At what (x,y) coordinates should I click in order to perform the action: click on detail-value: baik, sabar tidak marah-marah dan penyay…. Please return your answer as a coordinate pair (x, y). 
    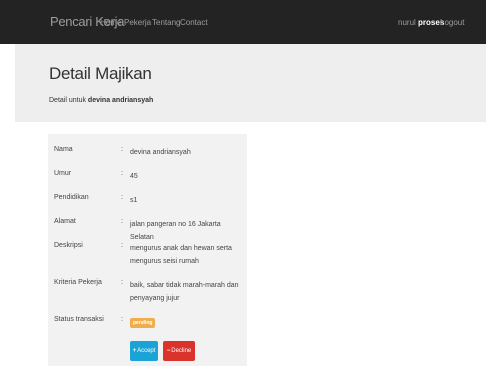
    Looking at the image, I should click on (184, 292).